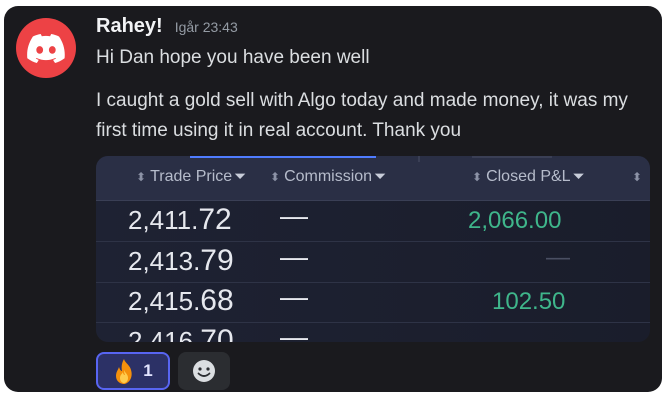 Image resolution: width=666 pixels, height=406 pixels. Describe the element at coordinates (164, 334) in the screenshot. I see `price-integer: 2,416.` at that location.